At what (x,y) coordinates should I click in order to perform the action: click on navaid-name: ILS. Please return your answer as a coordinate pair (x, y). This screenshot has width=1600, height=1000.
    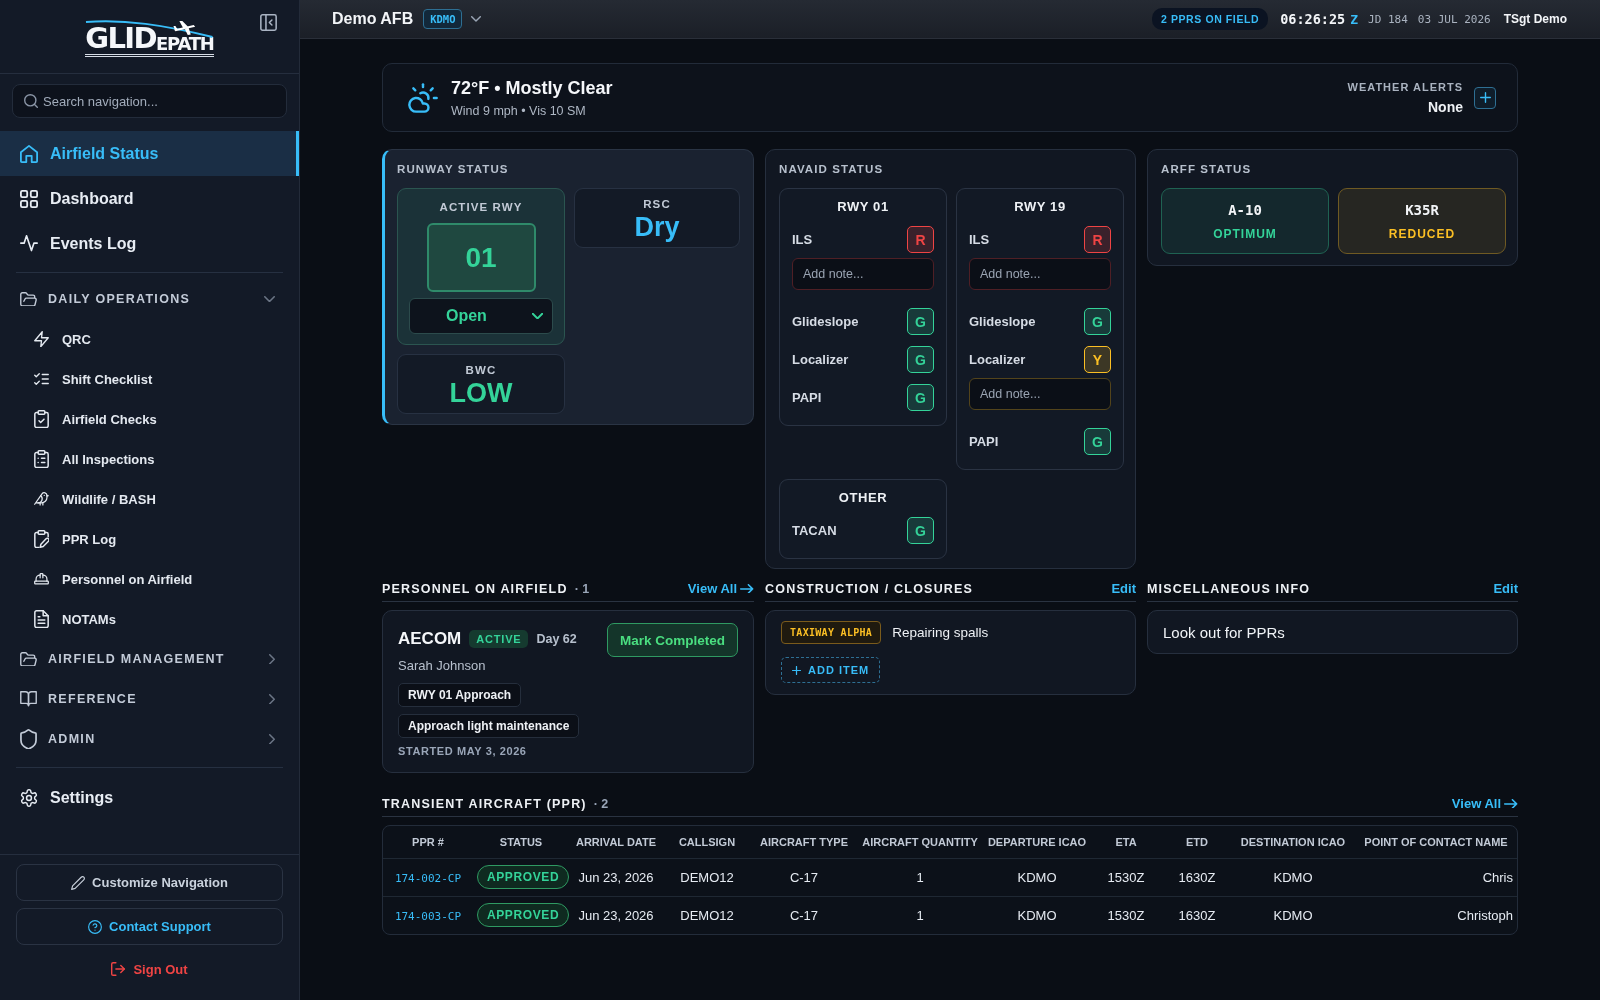
    Looking at the image, I should click on (979, 239).